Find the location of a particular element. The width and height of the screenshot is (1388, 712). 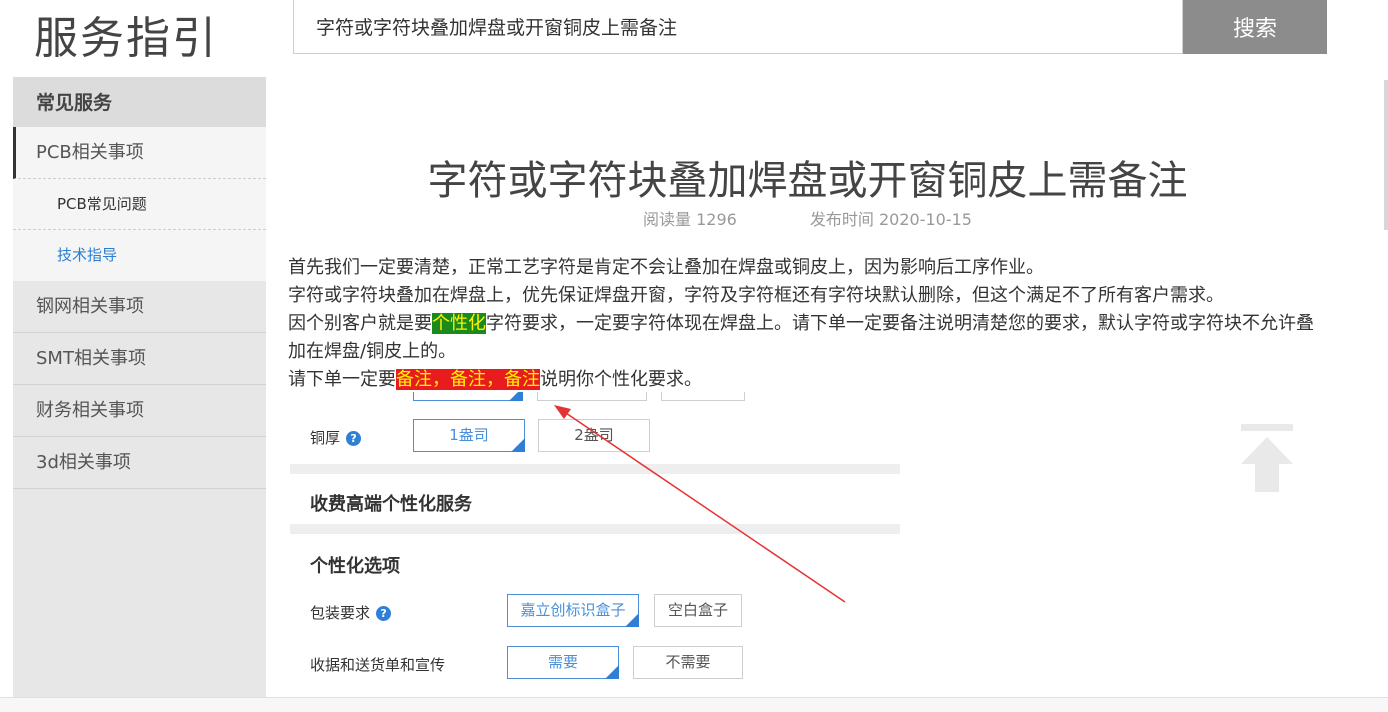

text-span: 因个别客户就是要 is located at coordinates (360, 323).